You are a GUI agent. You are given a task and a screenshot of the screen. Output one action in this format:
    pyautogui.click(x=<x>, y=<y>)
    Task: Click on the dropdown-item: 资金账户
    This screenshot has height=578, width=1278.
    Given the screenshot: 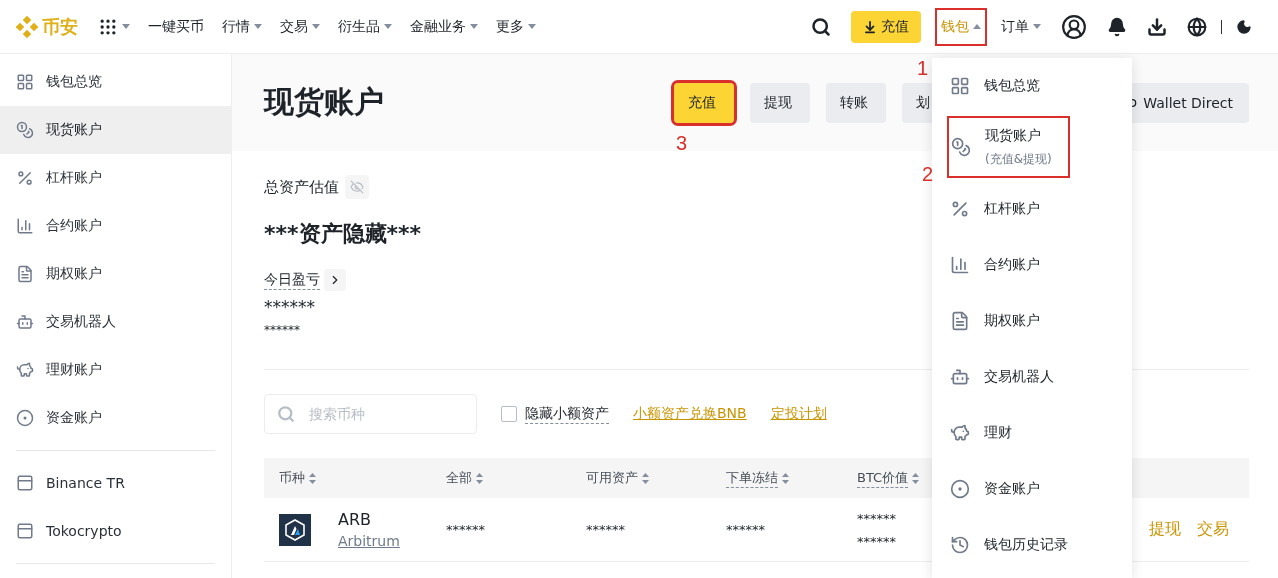 What is the action you would take?
    pyautogui.click(x=1032, y=489)
    